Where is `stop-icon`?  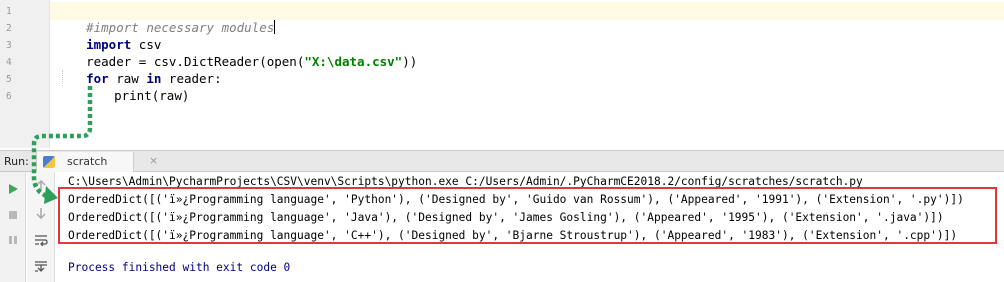
stop-icon is located at coordinates (13, 215).